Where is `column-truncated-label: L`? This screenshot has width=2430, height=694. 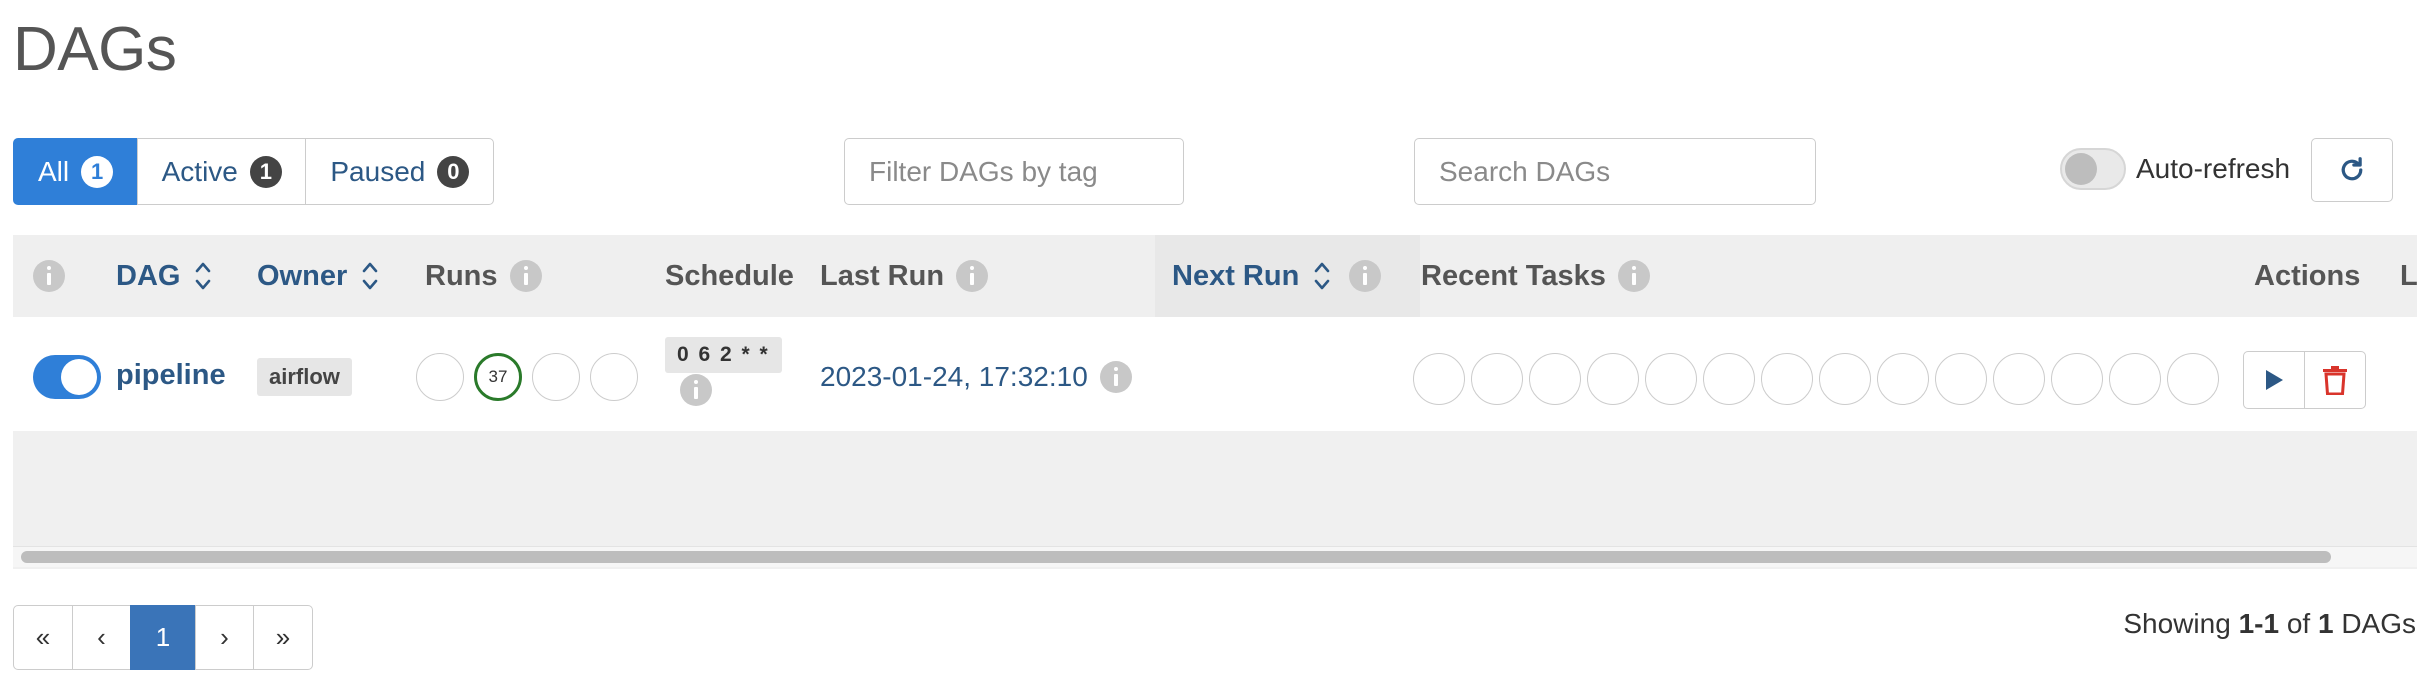
column-truncated-label: L is located at coordinates (2408, 275).